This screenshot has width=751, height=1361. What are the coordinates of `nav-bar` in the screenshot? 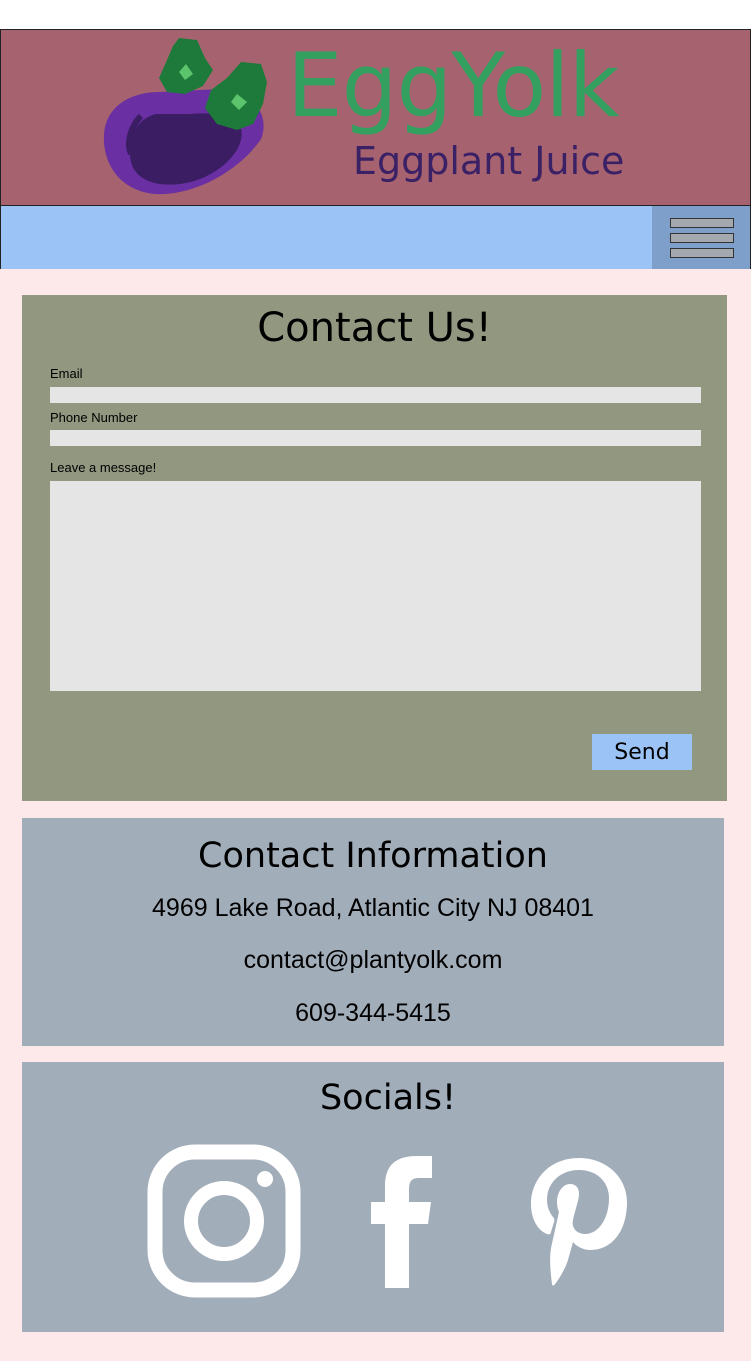 It's located at (375, 237).